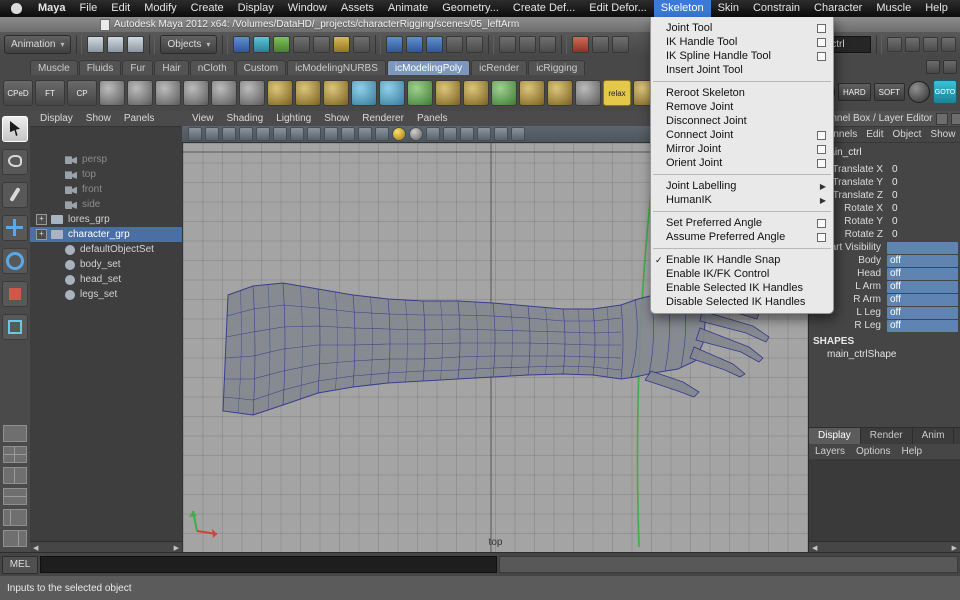 The height and width of the screenshot is (600, 960). I want to click on shelf-tab: Muscle, so click(54, 67).